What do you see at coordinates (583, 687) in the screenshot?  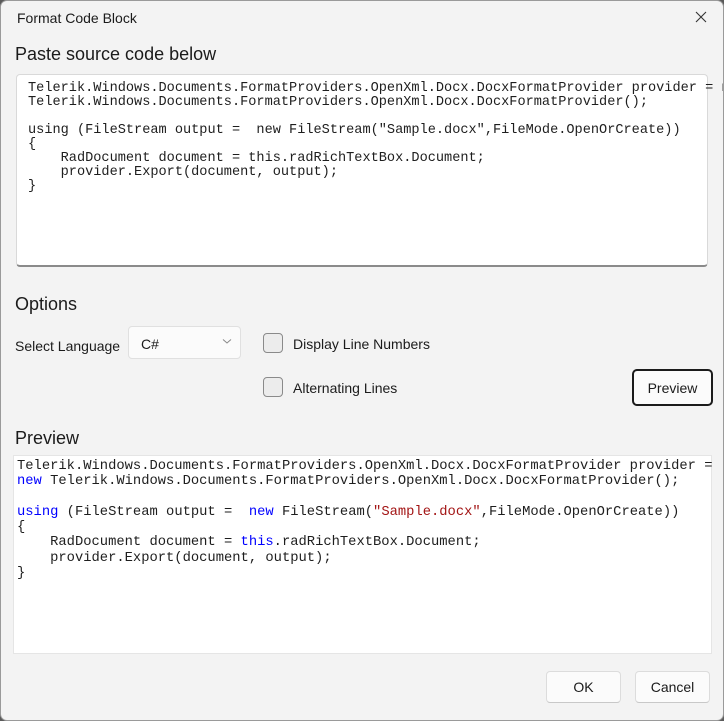 I see `ok-button: OK` at bounding box center [583, 687].